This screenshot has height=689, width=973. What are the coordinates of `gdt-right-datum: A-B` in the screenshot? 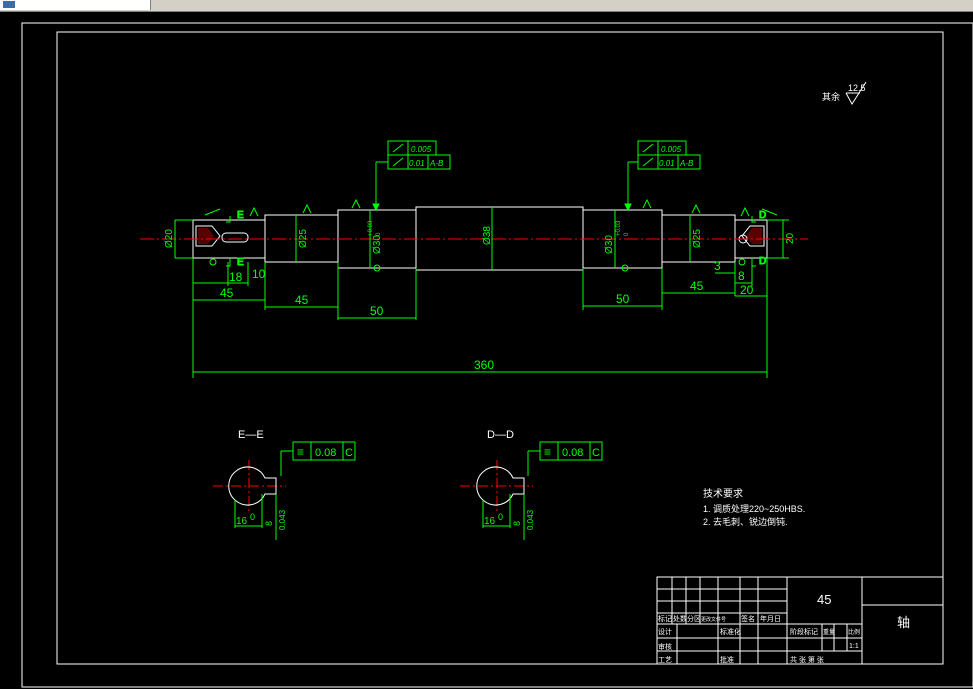 It's located at (686, 163).